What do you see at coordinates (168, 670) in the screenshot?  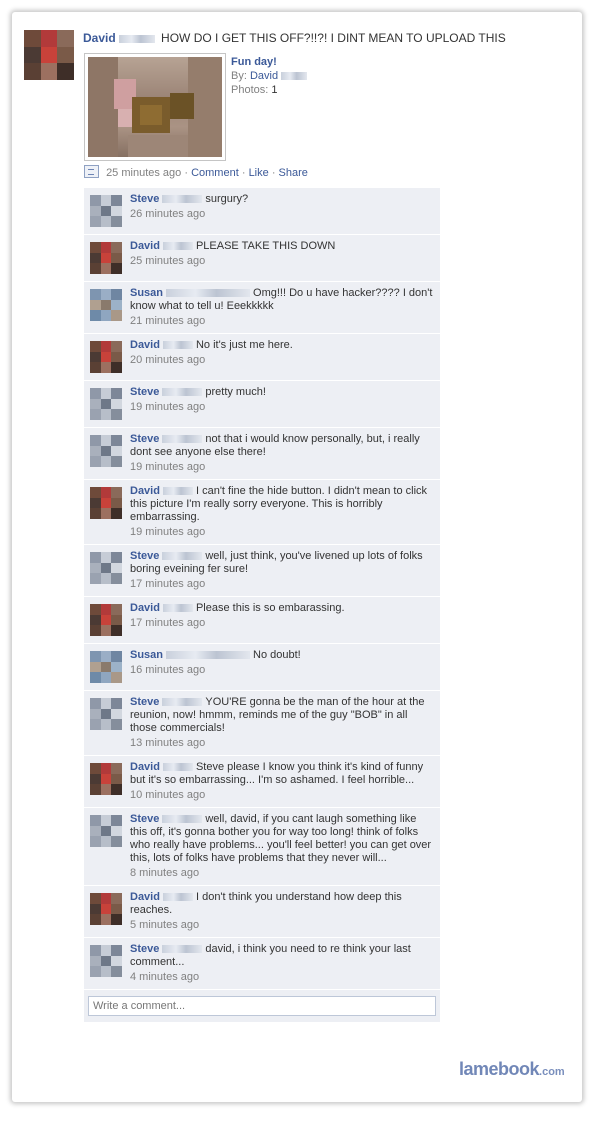 I see `comment-timestamp: 16 minutes ago` at bounding box center [168, 670].